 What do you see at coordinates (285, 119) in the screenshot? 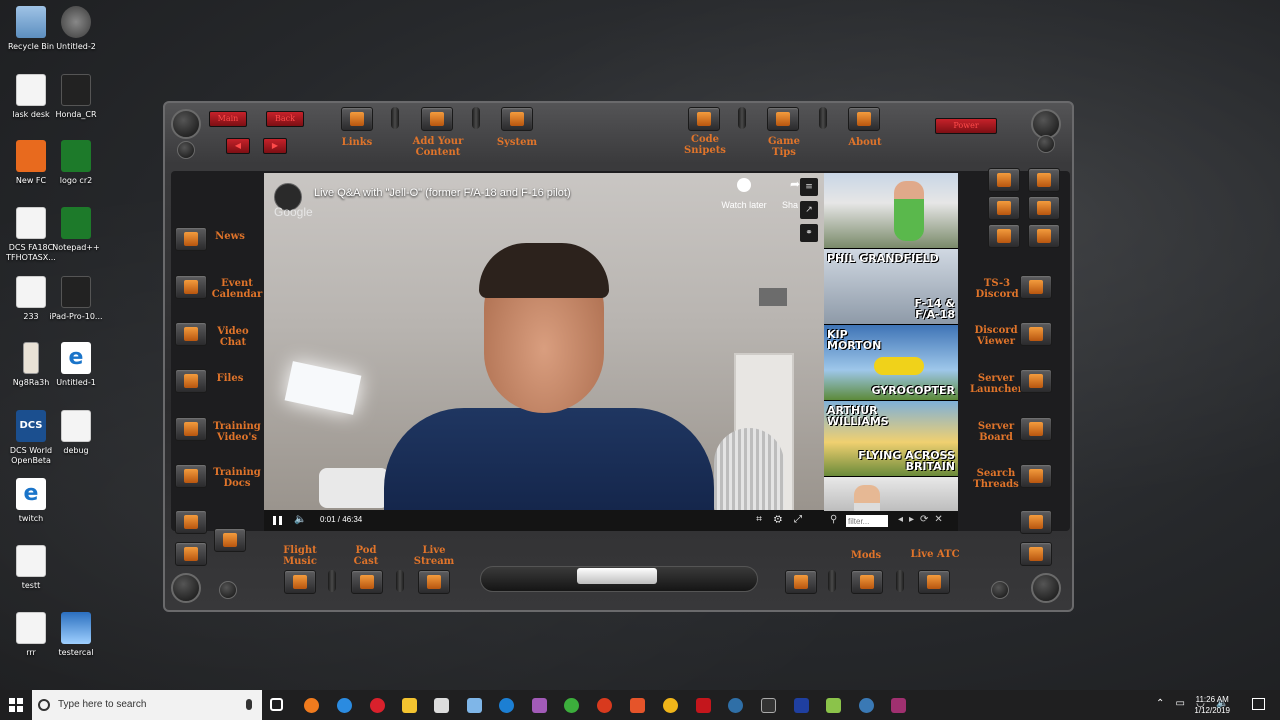
I see `back-button: Back` at bounding box center [285, 119].